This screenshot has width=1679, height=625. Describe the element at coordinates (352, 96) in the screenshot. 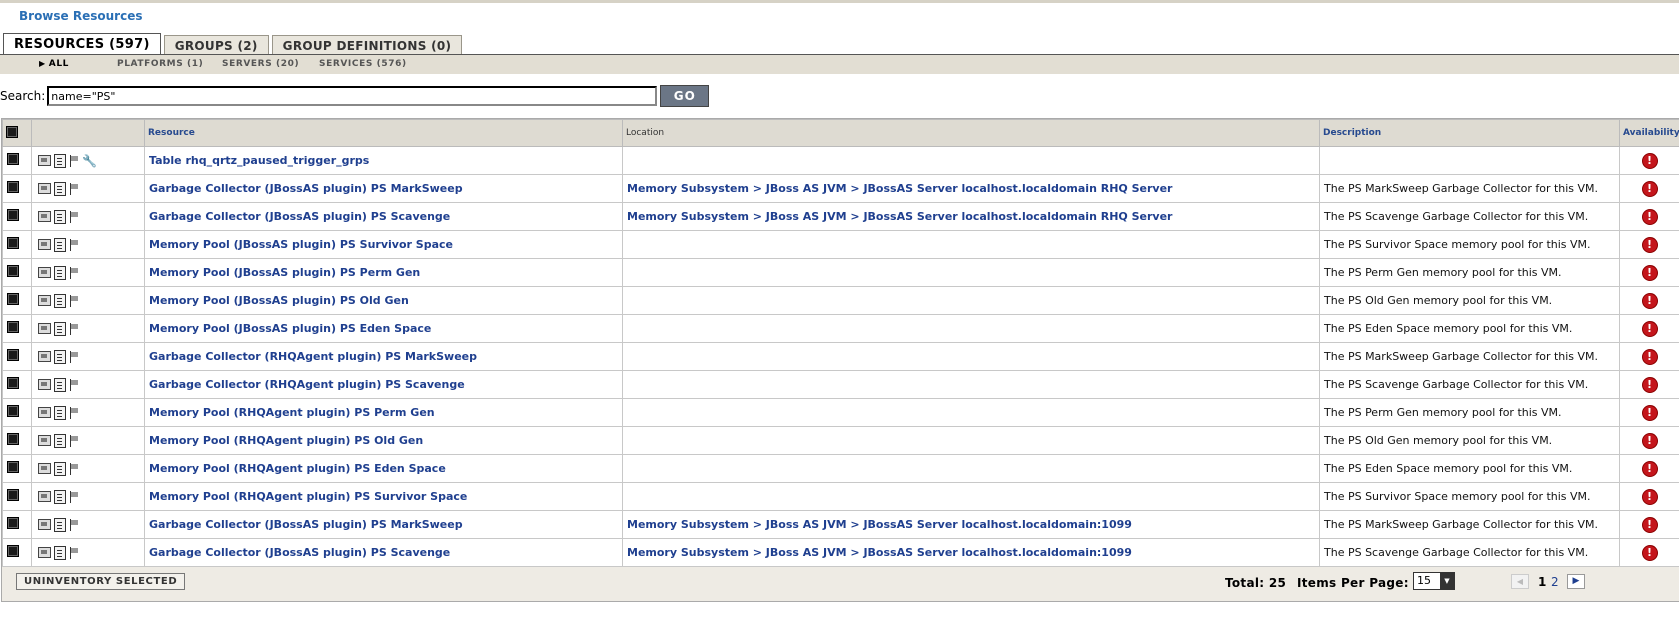

I see `search-input` at that location.